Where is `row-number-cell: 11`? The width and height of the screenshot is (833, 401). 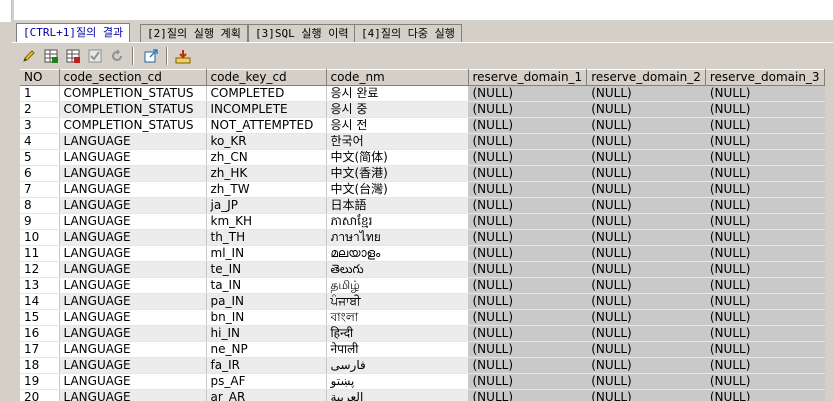
row-number-cell: 11 is located at coordinates (40, 253).